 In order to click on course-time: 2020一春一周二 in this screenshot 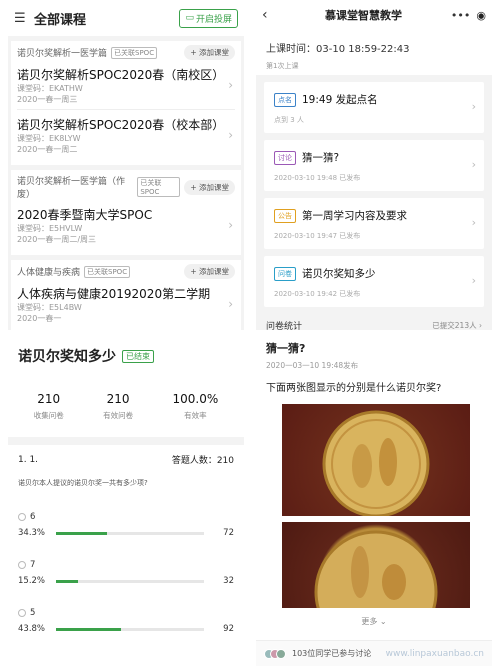, I will do `click(47, 149)`.